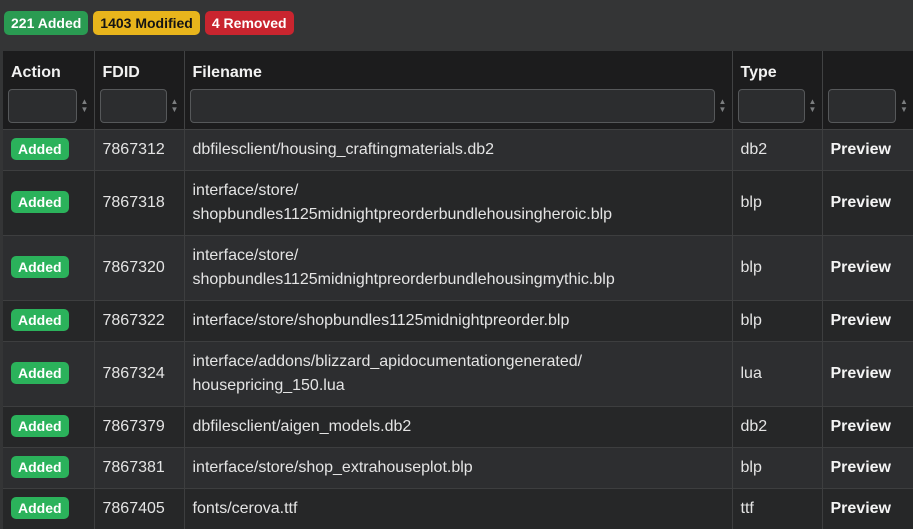  What do you see at coordinates (139, 374) in the screenshot?
I see `fdid-cell: 7867324` at bounding box center [139, 374].